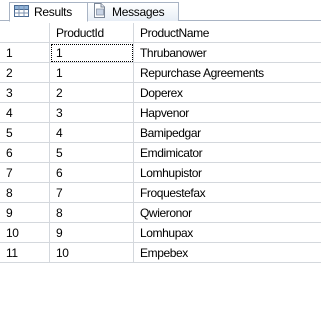  What do you see at coordinates (92, 253) in the screenshot?
I see `productid-cell: 10` at bounding box center [92, 253].